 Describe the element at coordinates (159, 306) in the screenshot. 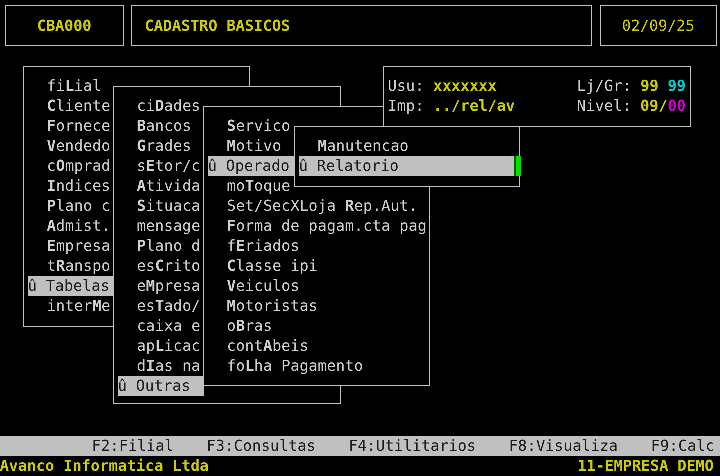

I see `menu-item: esTado/` at that location.